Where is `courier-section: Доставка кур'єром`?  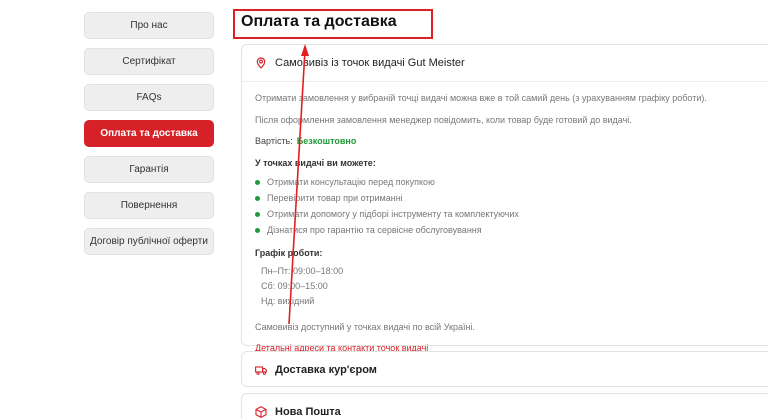
courier-section: Доставка кур'єром is located at coordinates (504, 369).